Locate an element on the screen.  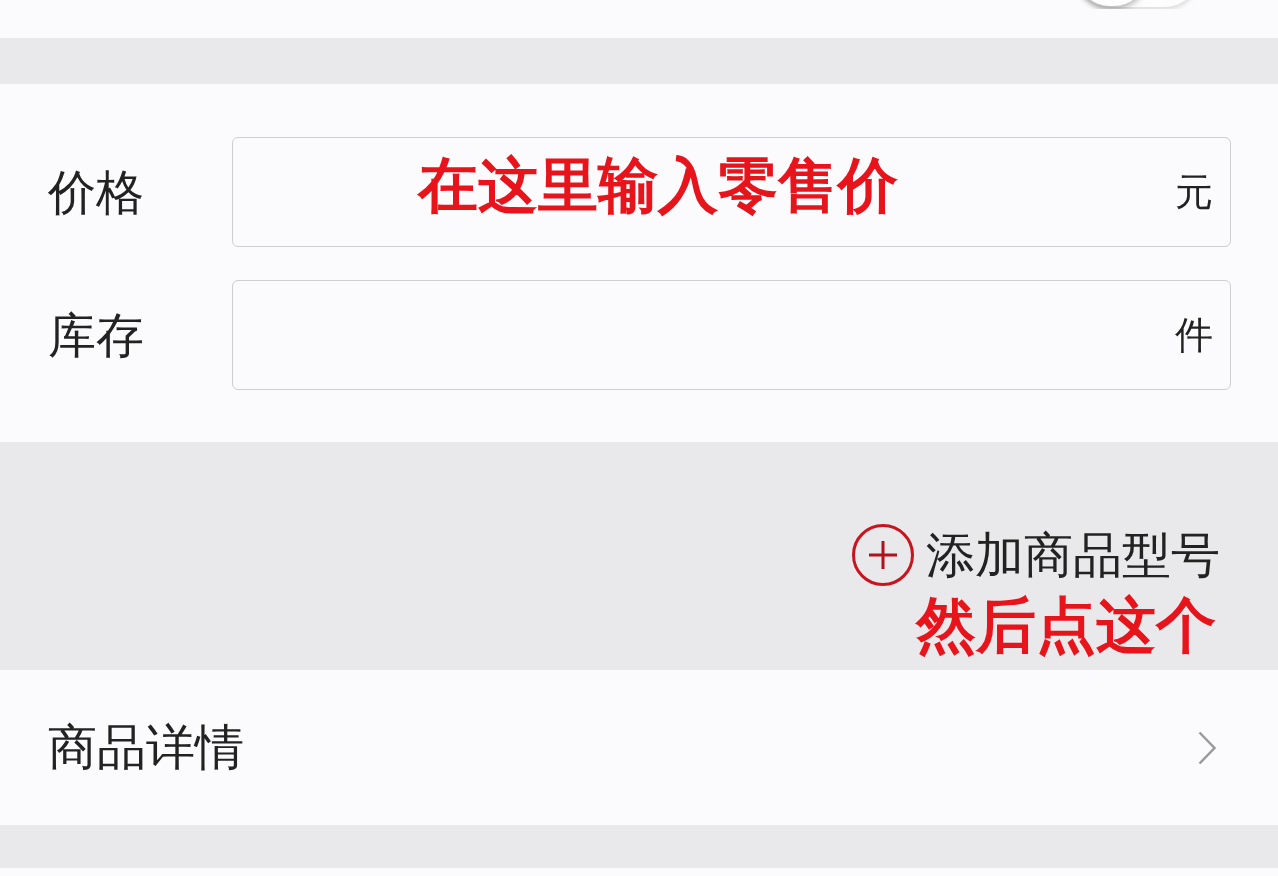
input-field: 件 is located at coordinates (731, 335).